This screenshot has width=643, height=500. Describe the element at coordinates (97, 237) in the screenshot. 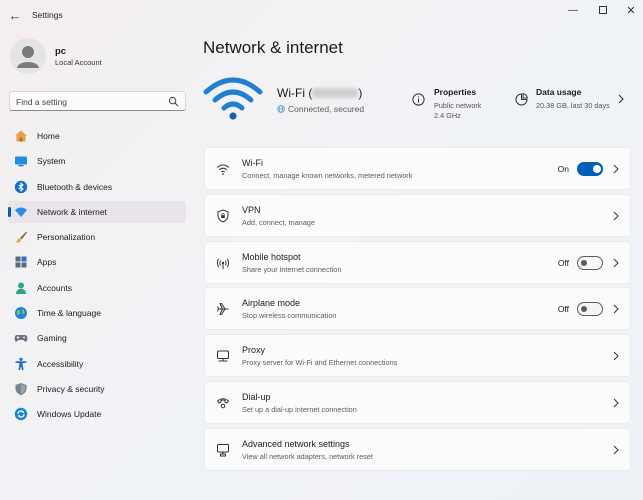

I see `sidebar-item-personalization: Personalization` at that location.